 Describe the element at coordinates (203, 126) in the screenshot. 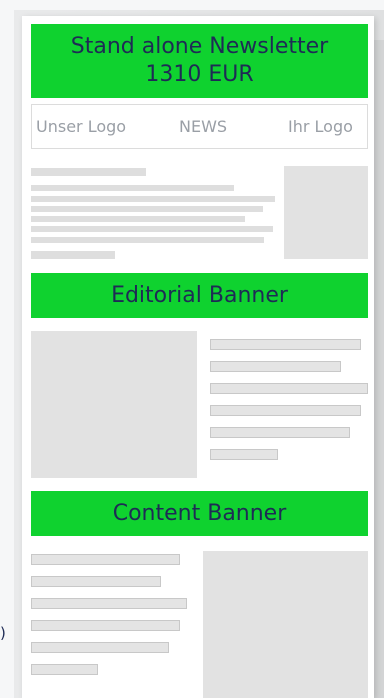

I see `news-label: NEWS` at that location.